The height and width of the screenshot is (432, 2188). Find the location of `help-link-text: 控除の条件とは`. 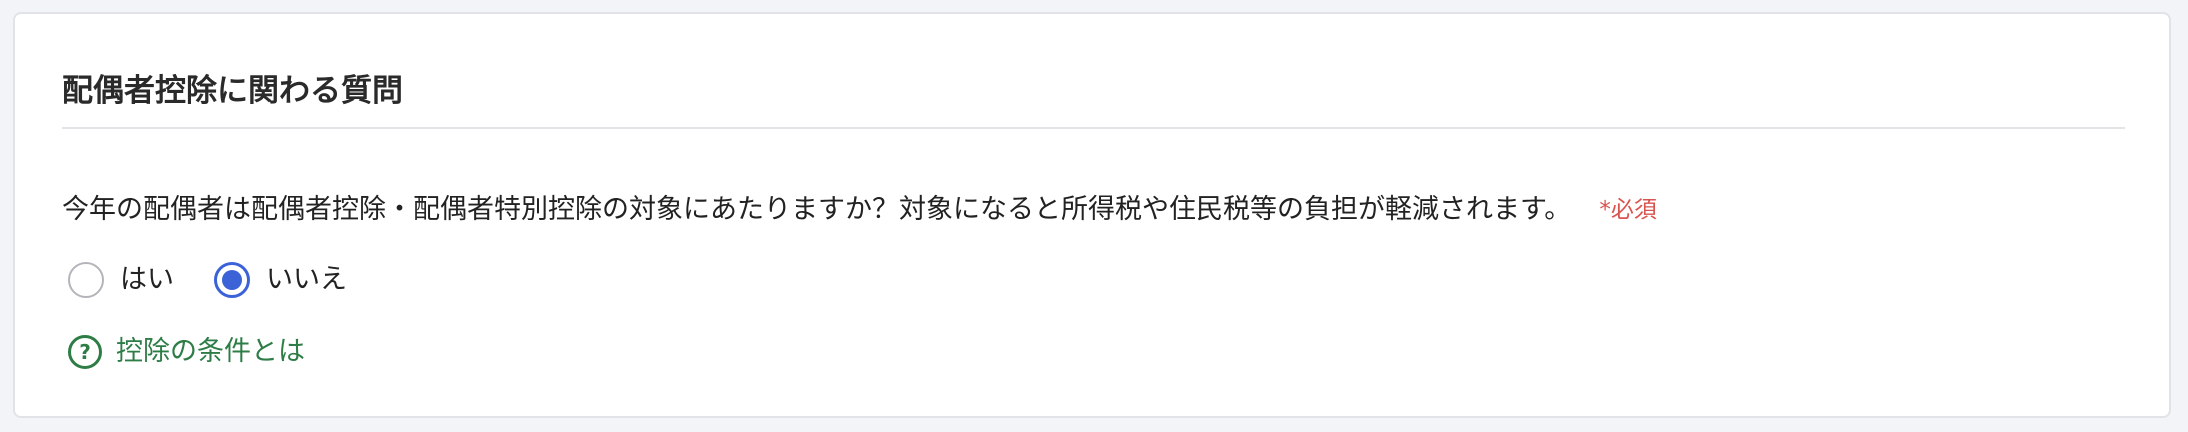

help-link-text: 控除の条件とは is located at coordinates (210, 351).